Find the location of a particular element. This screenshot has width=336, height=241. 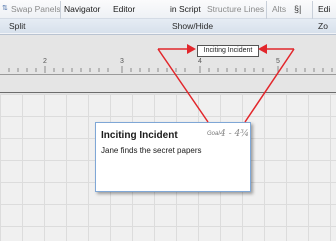

card-goal-label: Goal is located at coordinates (213, 134).